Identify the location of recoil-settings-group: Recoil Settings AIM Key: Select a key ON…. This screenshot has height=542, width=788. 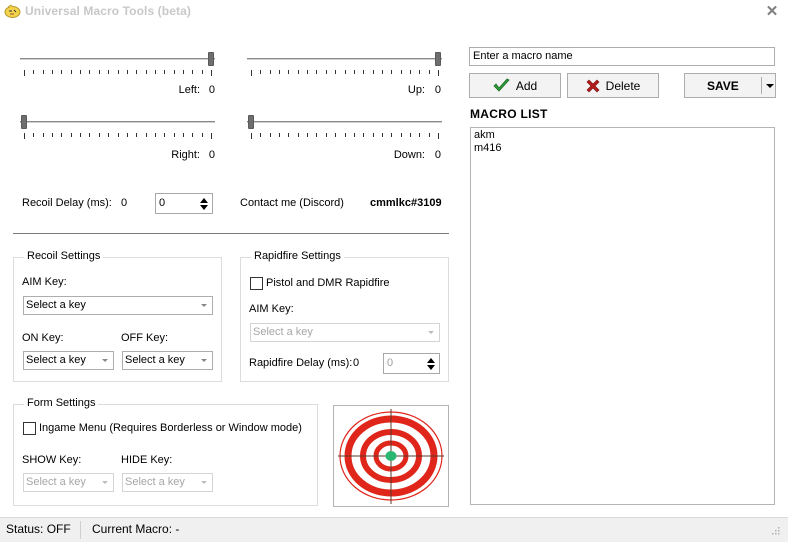
(117, 316).